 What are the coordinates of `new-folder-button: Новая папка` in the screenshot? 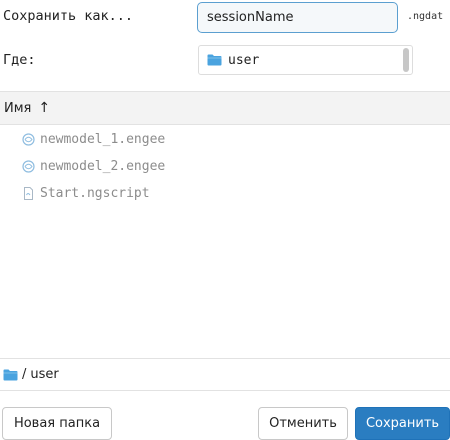 It's located at (57, 423).